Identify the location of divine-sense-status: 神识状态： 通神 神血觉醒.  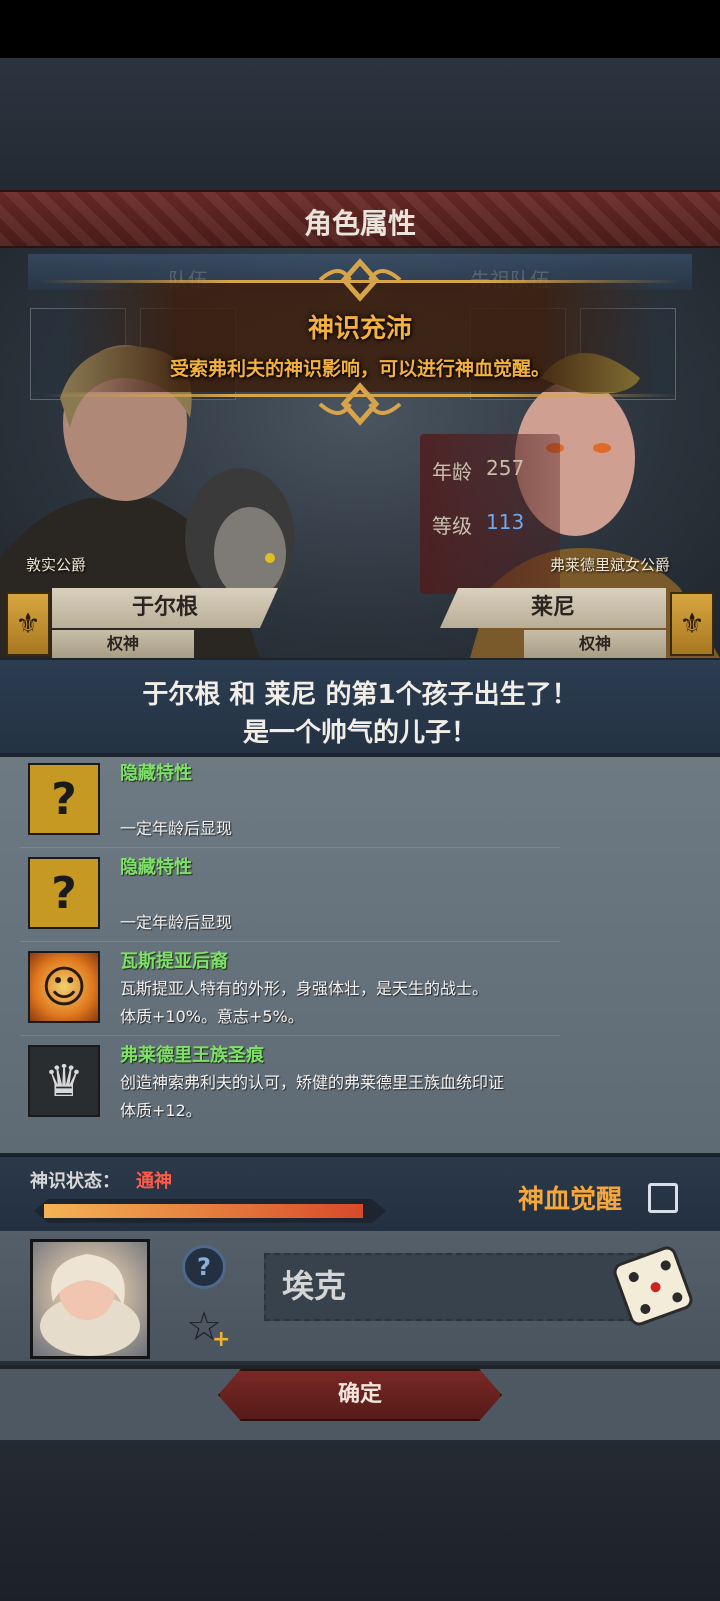
(360, 1193).